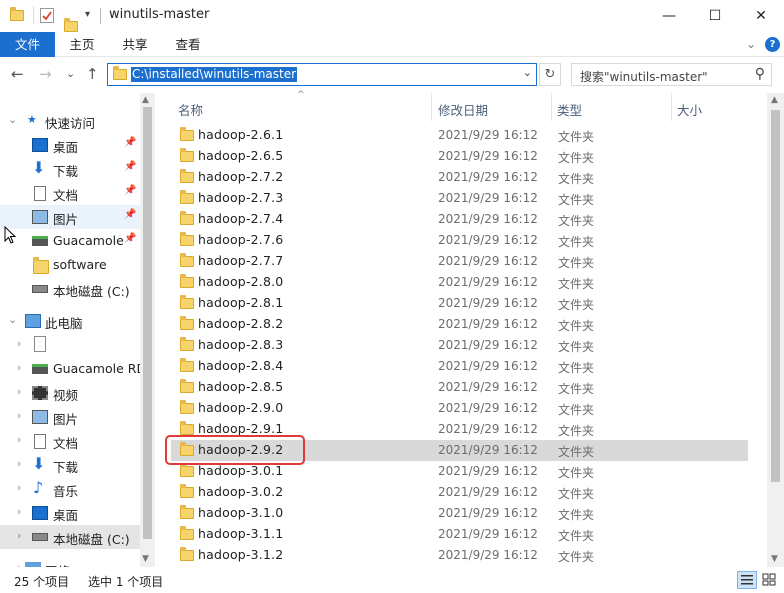  Describe the element at coordinates (669, 16) in the screenshot. I see `minimize-button: —` at that location.